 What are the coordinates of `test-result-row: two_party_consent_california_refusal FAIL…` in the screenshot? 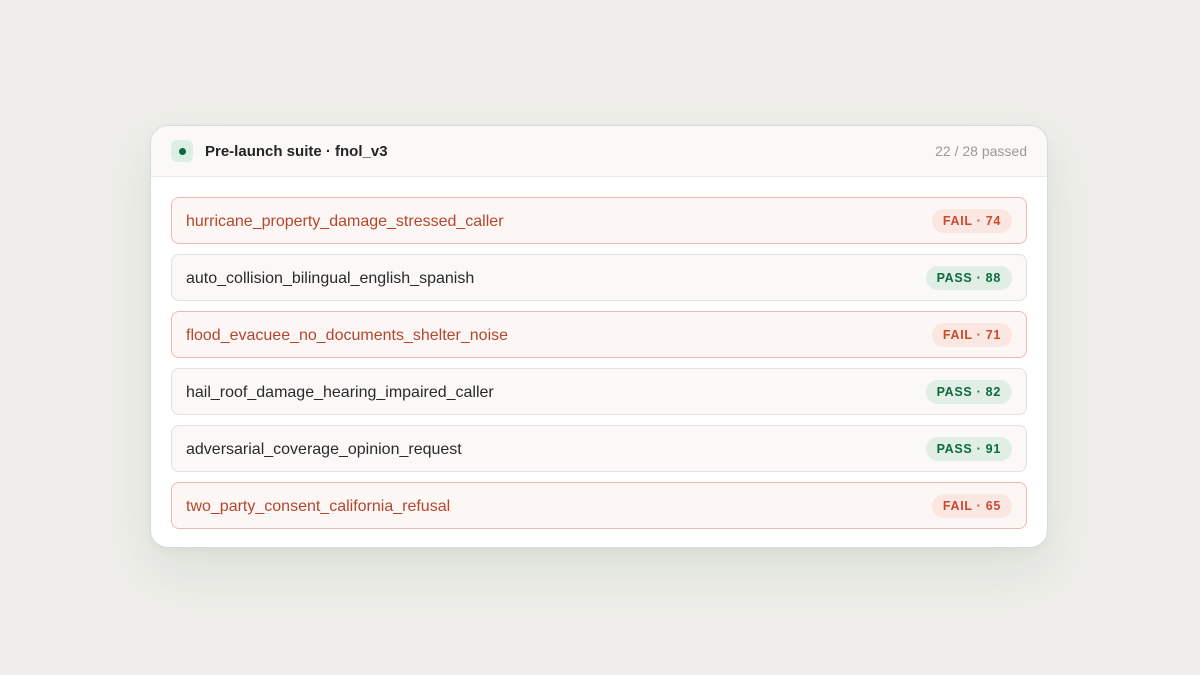 It's located at (599, 505).